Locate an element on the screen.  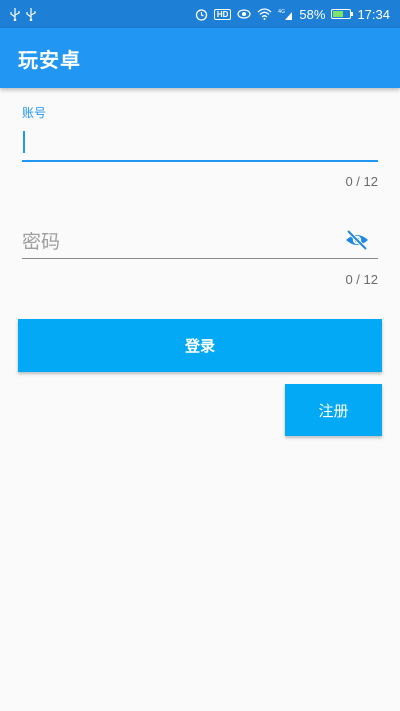
alarm-icon is located at coordinates (201, 14).